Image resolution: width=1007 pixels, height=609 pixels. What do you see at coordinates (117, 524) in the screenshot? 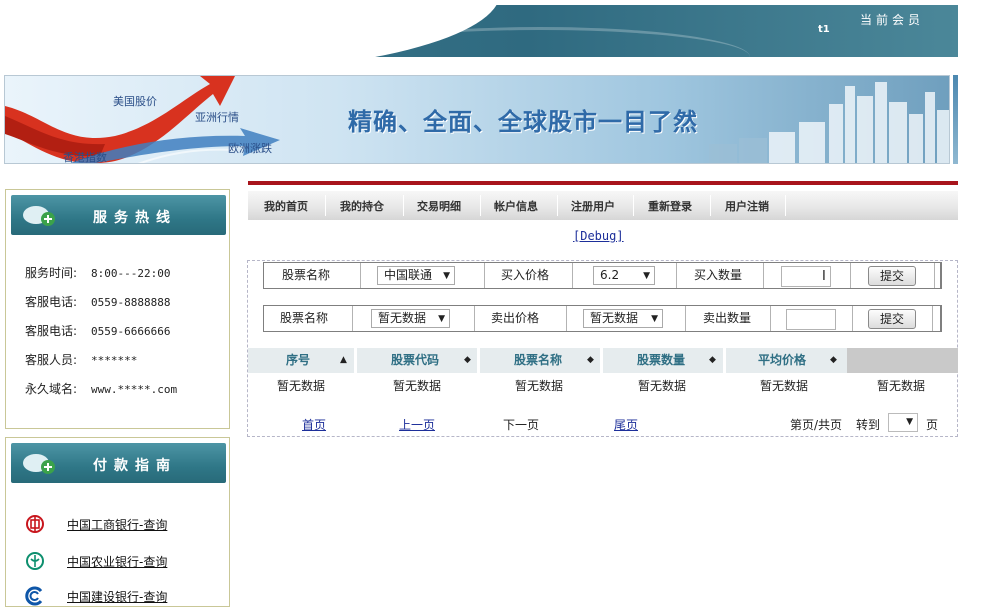
I see `bank-link-icbc: 中国工商银行-查询` at bounding box center [117, 524].